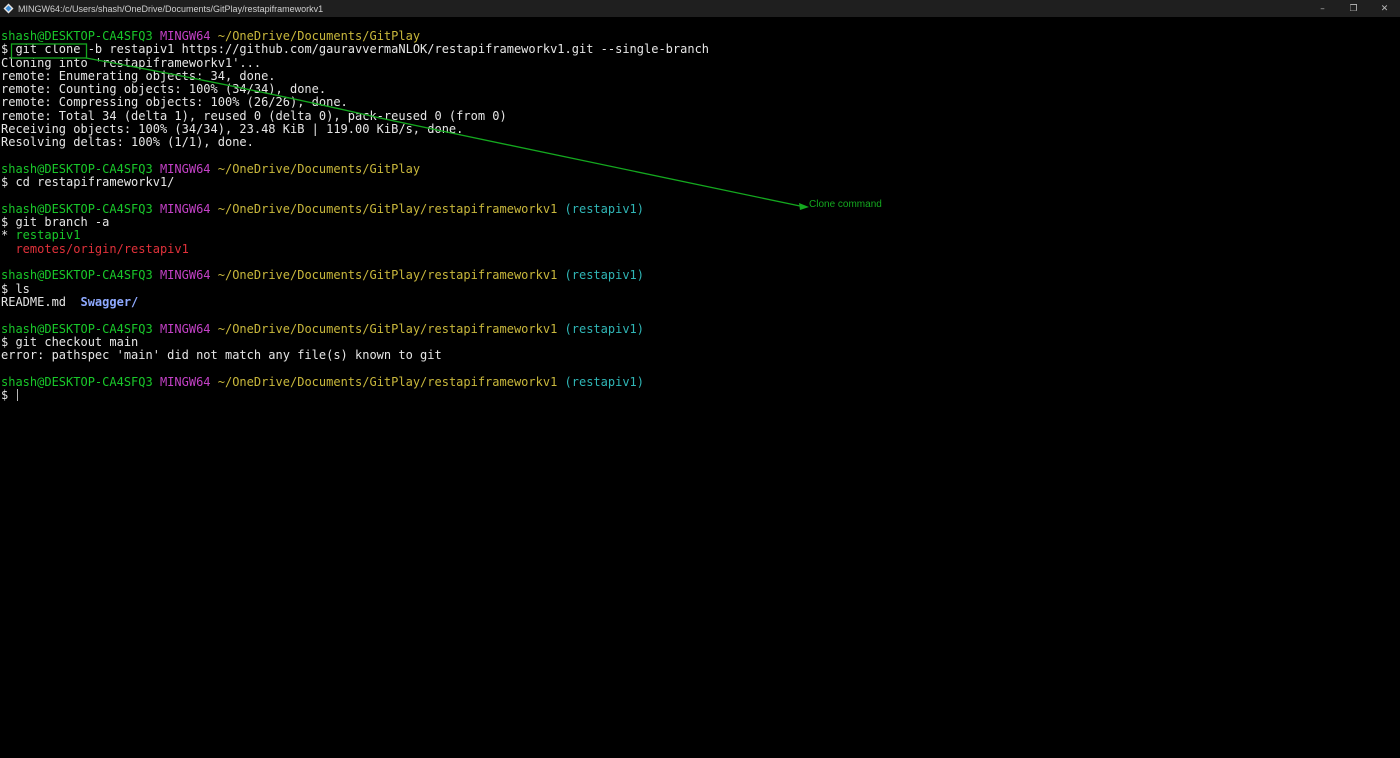 The width and height of the screenshot is (1400, 758). I want to click on terminal-line: README.md Swagger/, so click(696, 301).